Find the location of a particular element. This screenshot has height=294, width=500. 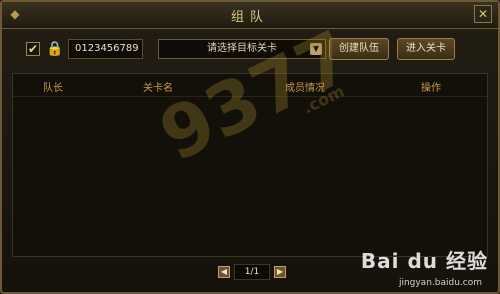

chevron-left-icon: ◀ is located at coordinates (224, 271).